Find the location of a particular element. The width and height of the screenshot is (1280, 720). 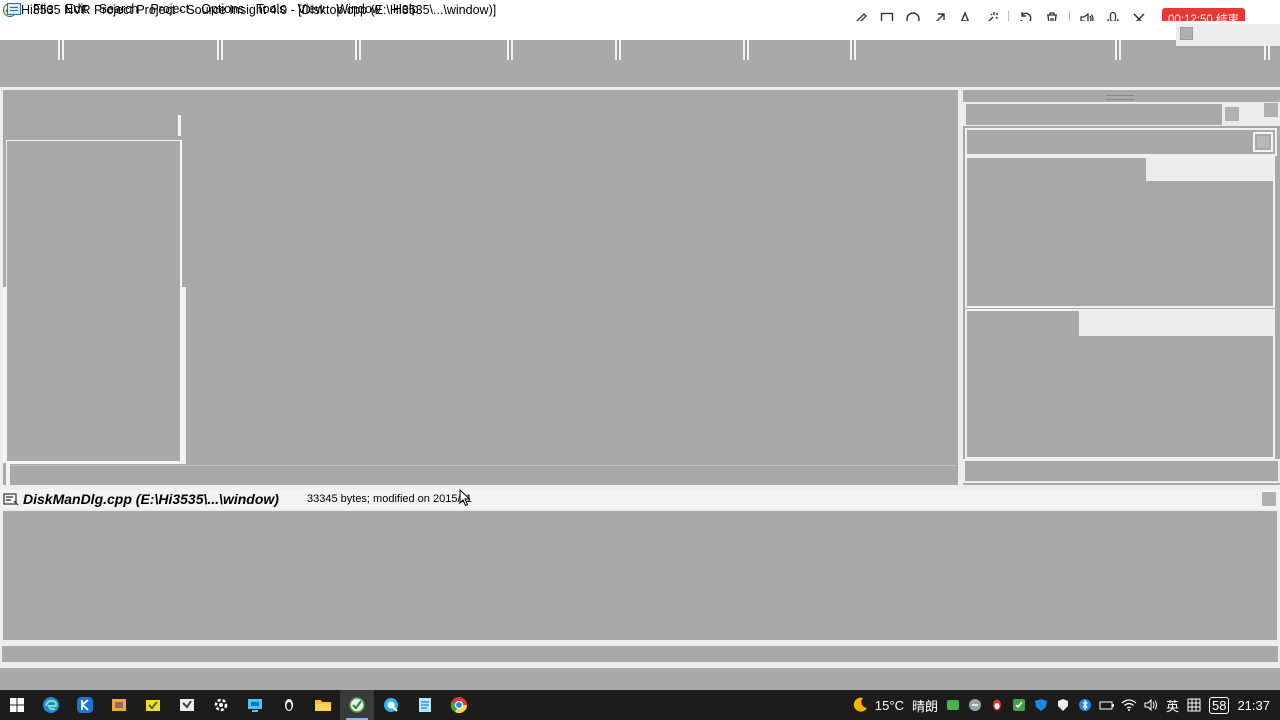

weather-moon-icon is located at coordinates (860, 705).